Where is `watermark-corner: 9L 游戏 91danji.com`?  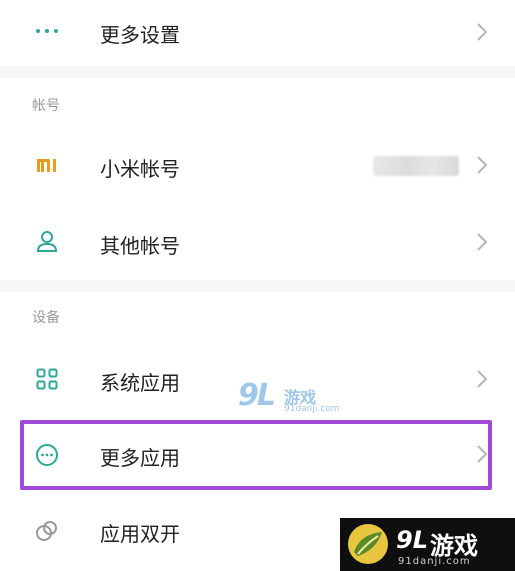 watermark-corner: 9L 游戏 91danji.com is located at coordinates (427, 544).